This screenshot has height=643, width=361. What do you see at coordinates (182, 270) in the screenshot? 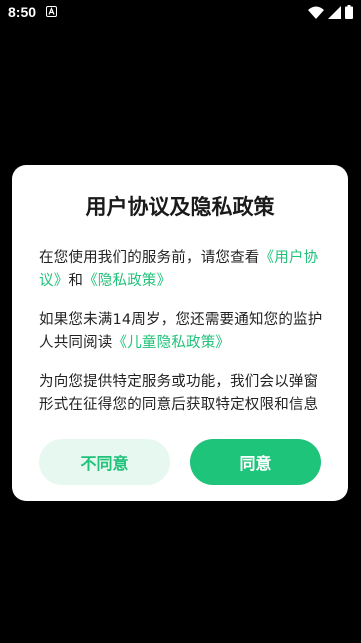
I see `intro-paragraph: 在您使用我们的服务前，请您查看《用户协议》和《隐私政策》` at bounding box center [182, 270].